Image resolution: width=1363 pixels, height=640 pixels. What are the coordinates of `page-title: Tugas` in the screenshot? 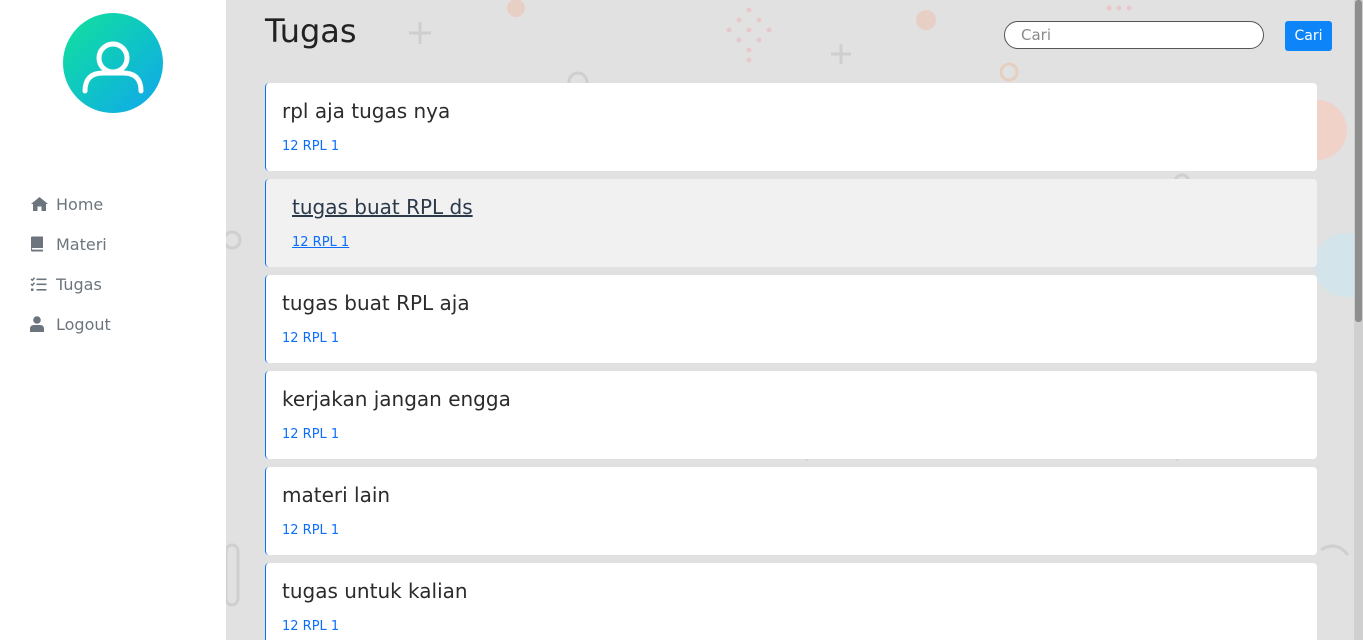 It's located at (311, 31).